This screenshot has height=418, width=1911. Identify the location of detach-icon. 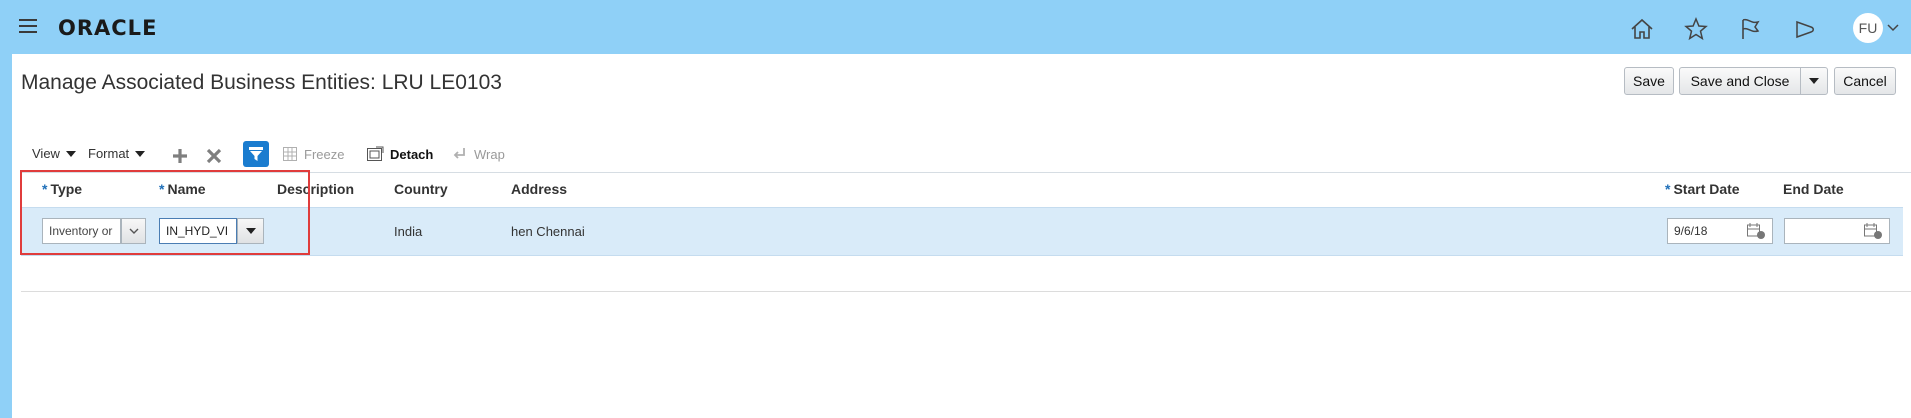
(375, 153).